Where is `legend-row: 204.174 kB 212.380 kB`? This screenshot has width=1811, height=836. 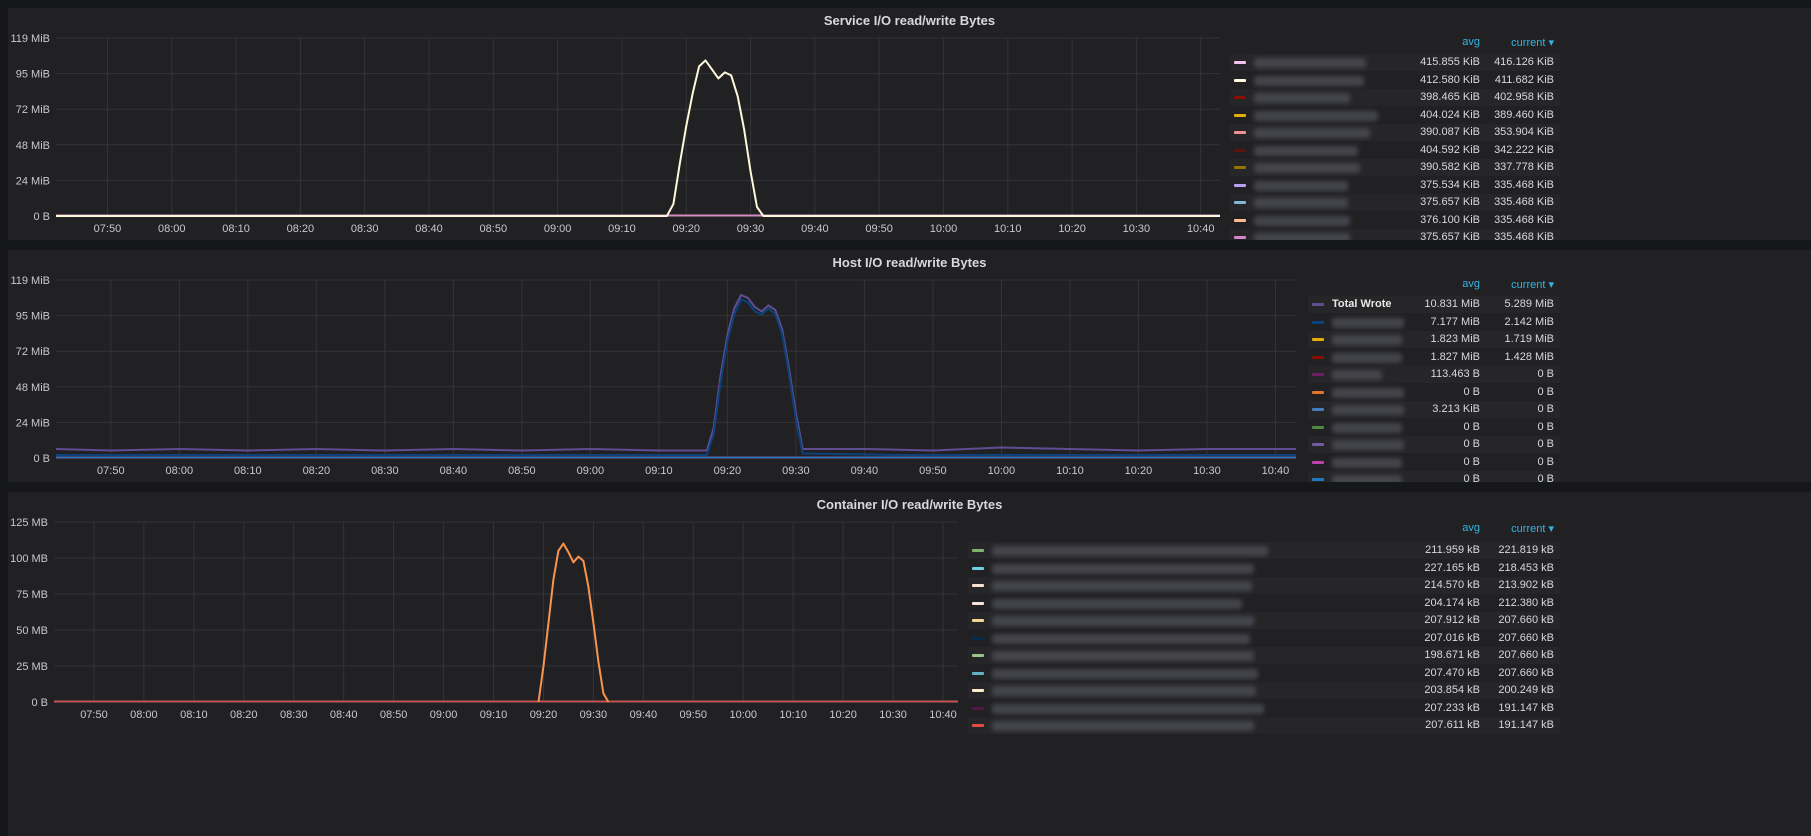
legend-row: 204.174 kB 212.380 kB is located at coordinates (1264, 603).